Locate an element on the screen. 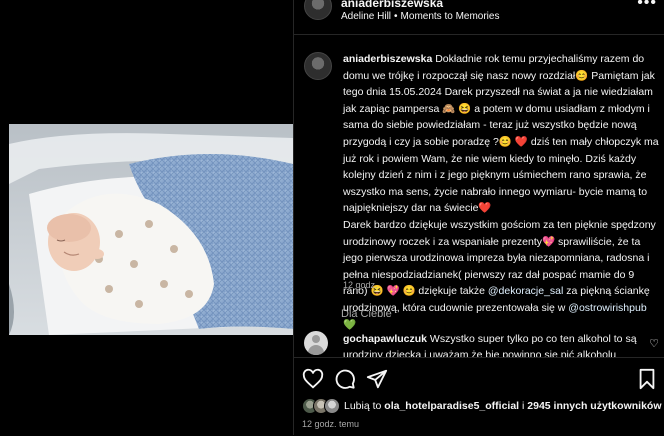  more-horizontal-icon: ••• is located at coordinates (647, 6).